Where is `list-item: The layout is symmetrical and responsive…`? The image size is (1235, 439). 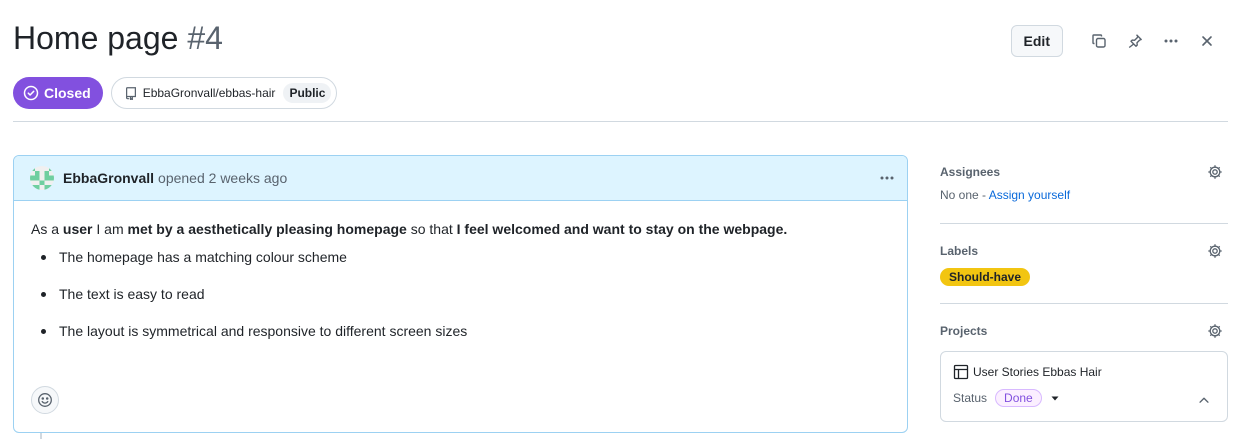 list-item: The layout is symmetrical and responsive… is located at coordinates (461, 339).